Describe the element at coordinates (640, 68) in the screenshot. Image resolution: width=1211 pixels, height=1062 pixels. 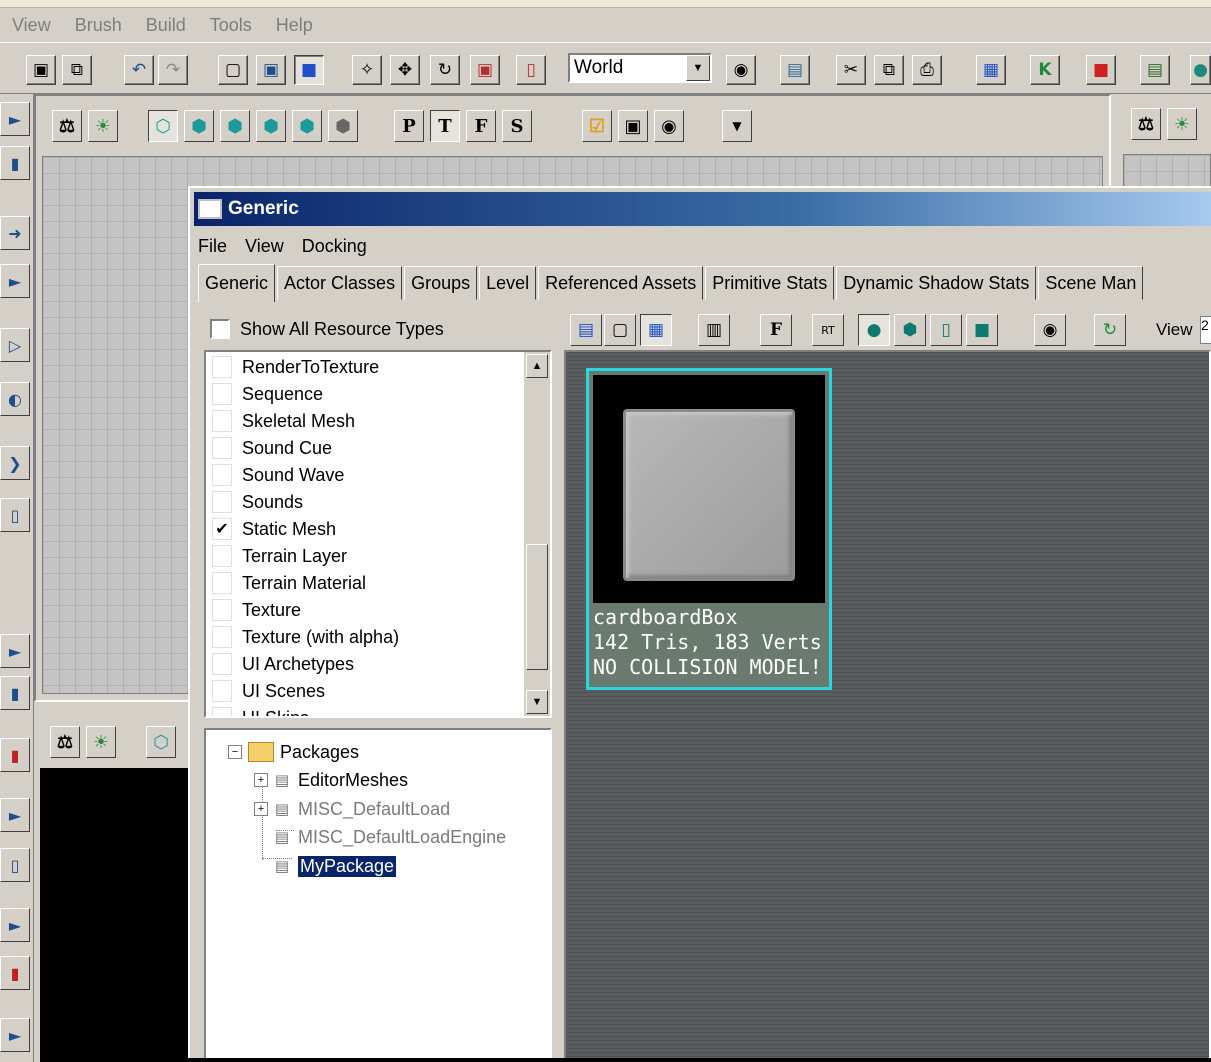
I see `coordinate-system-dropdown: World ▼` at that location.